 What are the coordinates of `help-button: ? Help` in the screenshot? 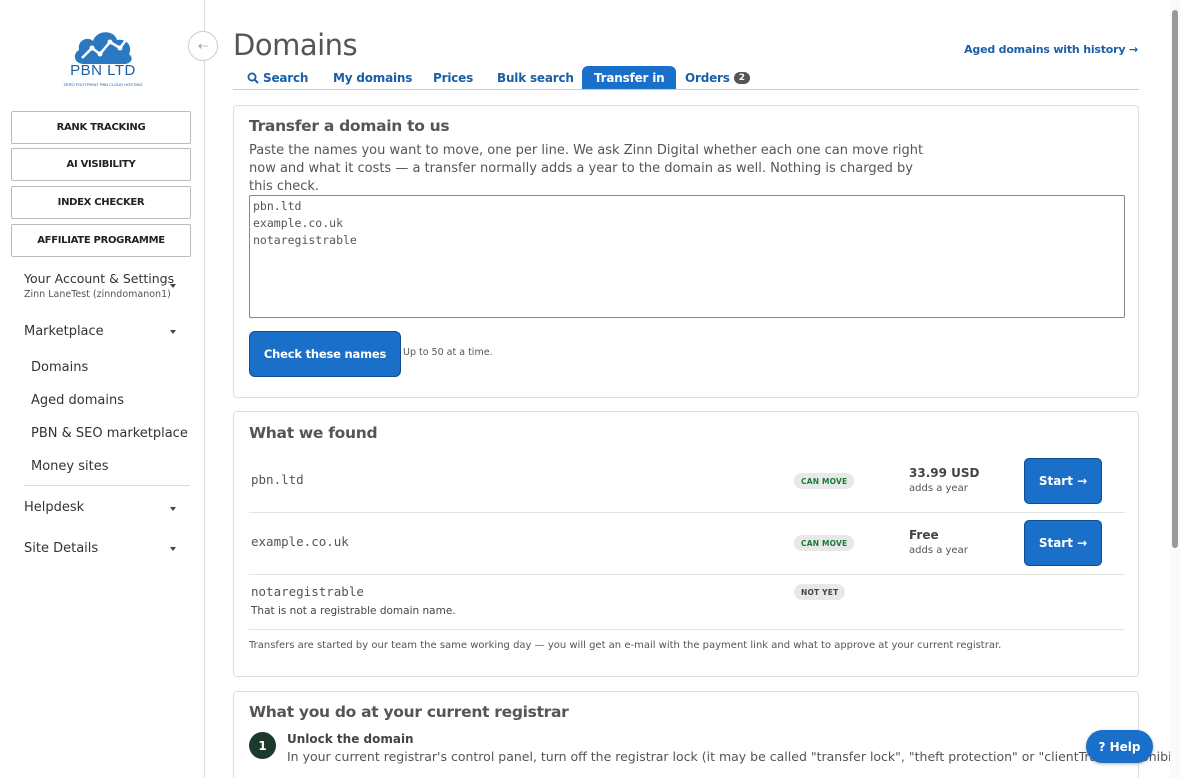 It's located at (1119, 746).